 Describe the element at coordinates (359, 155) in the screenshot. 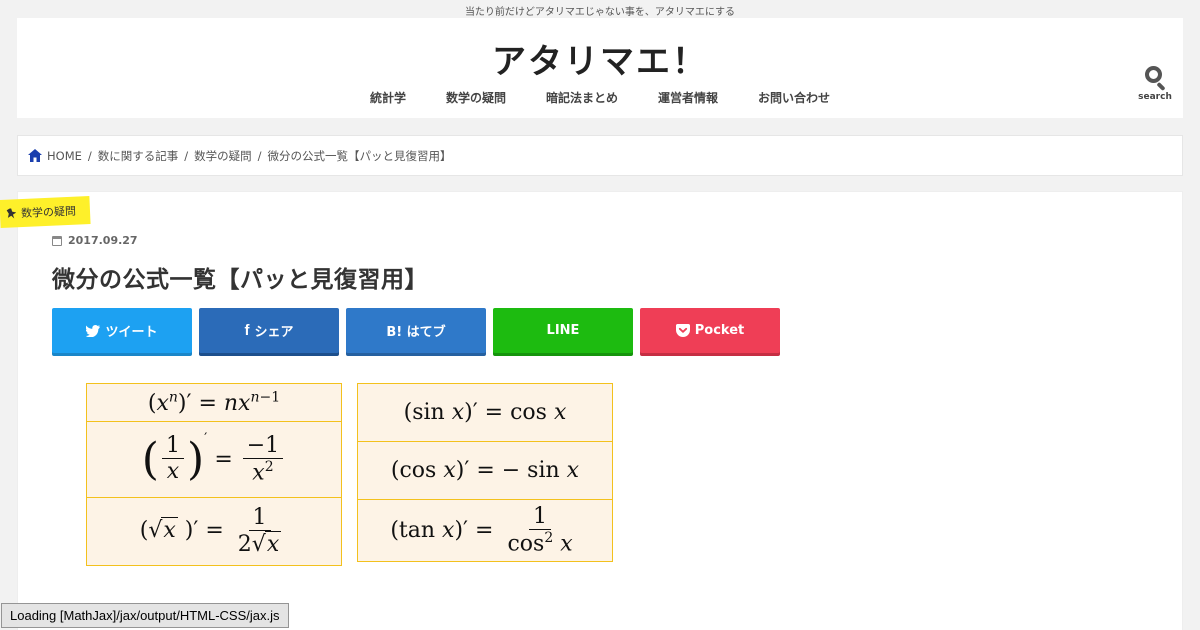

I see `breadcrumb-current: 微分の公式一覧【パッと見復習用】` at that location.